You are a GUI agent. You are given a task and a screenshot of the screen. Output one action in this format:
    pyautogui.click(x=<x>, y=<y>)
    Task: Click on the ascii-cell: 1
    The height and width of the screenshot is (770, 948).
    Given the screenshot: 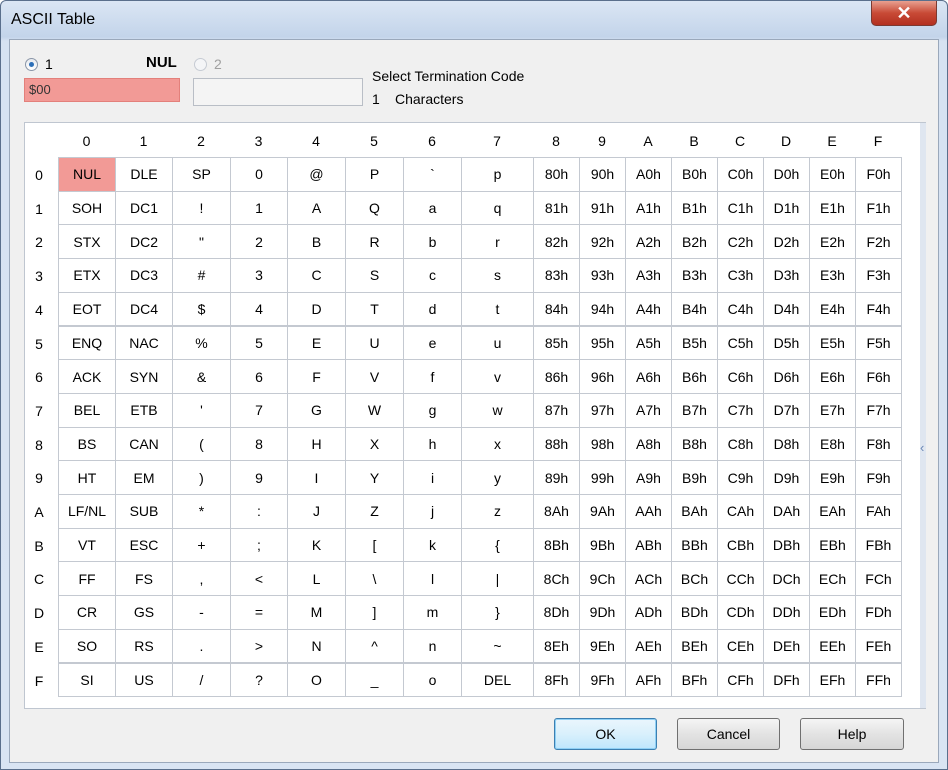 What is the action you would take?
    pyautogui.click(x=259, y=208)
    